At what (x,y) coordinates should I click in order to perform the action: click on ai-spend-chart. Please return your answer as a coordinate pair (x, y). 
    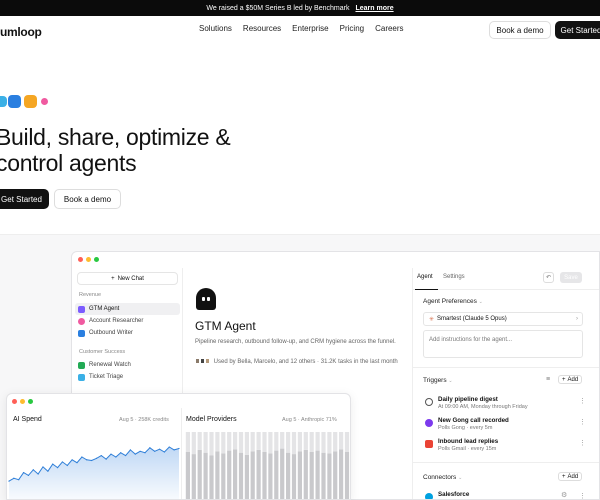
    Looking at the image, I should click on (94, 463).